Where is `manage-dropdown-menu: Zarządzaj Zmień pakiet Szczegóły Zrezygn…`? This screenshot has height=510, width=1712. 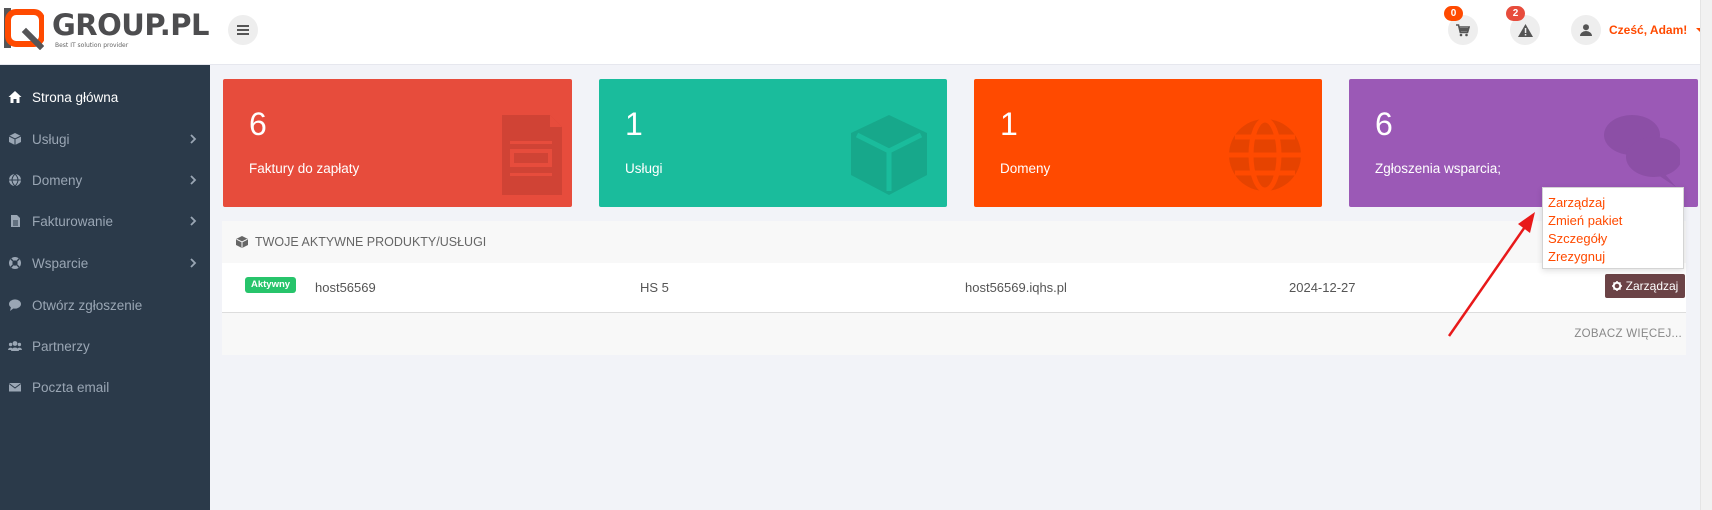
manage-dropdown-menu: Zarządzaj Zmień pakiet Szczegóły Zrezygn… is located at coordinates (1613, 228).